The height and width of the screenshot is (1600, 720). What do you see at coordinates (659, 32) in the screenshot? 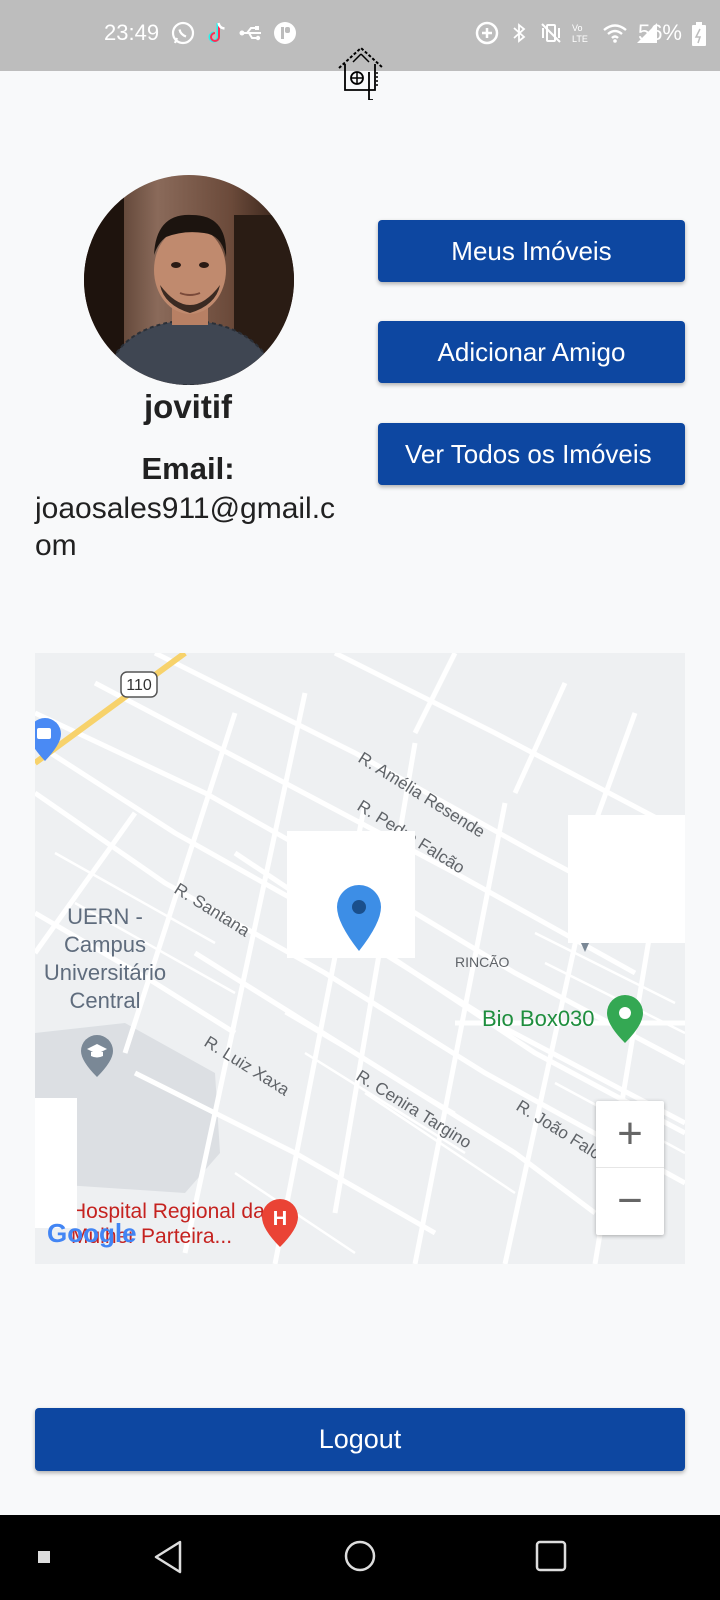
I see `battery-percentage: 56%` at bounding box center [659, 32].